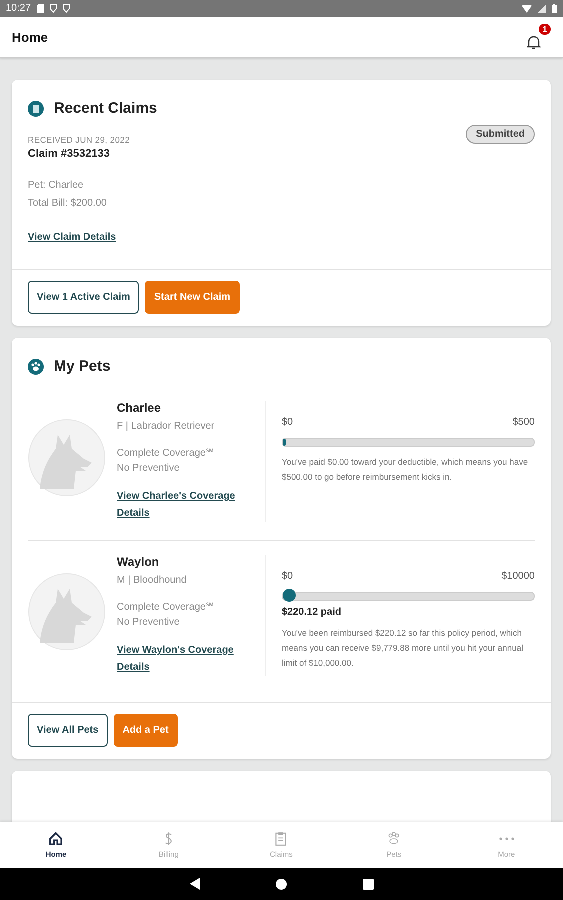 The width and height of the screenshot is (563, 900). What do you see at coordinates (139, 408) in the screenshot?
I see `pet-name: Charlee` at bounding box center [139, 408].